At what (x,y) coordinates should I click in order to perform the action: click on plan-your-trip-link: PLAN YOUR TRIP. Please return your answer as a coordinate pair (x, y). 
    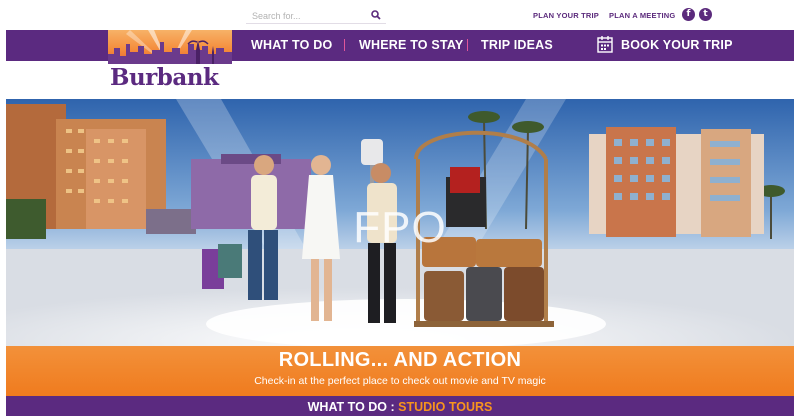
    Looking at the image, I should click on (566, 15).